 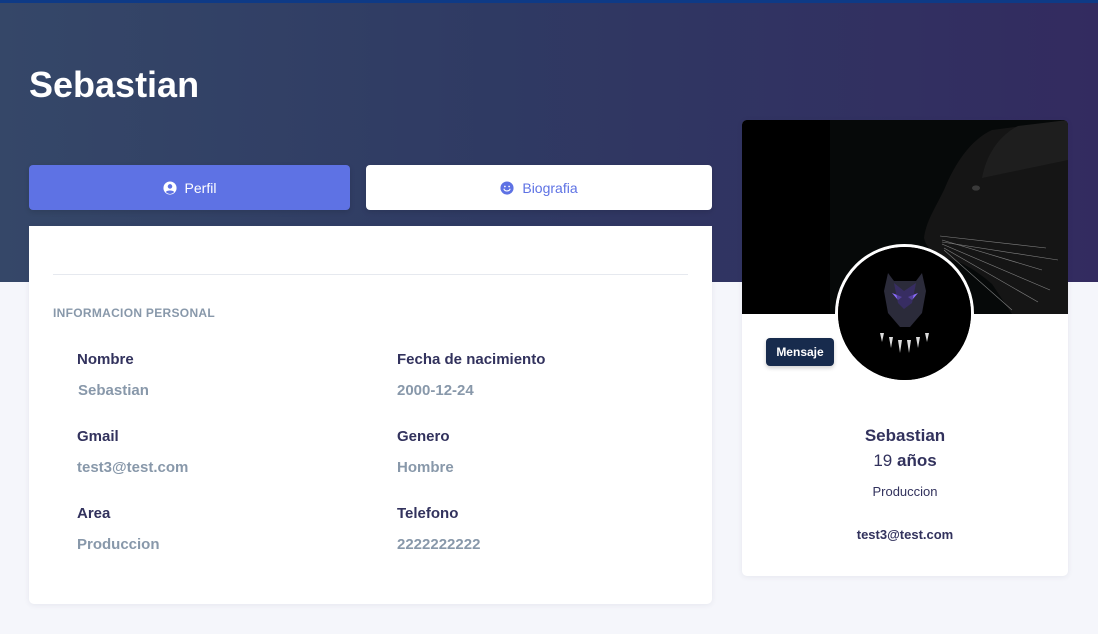 What do you see at coordinates (904, 313) in the screenshot?
I see `avatar` at bounding box center [904, 313].